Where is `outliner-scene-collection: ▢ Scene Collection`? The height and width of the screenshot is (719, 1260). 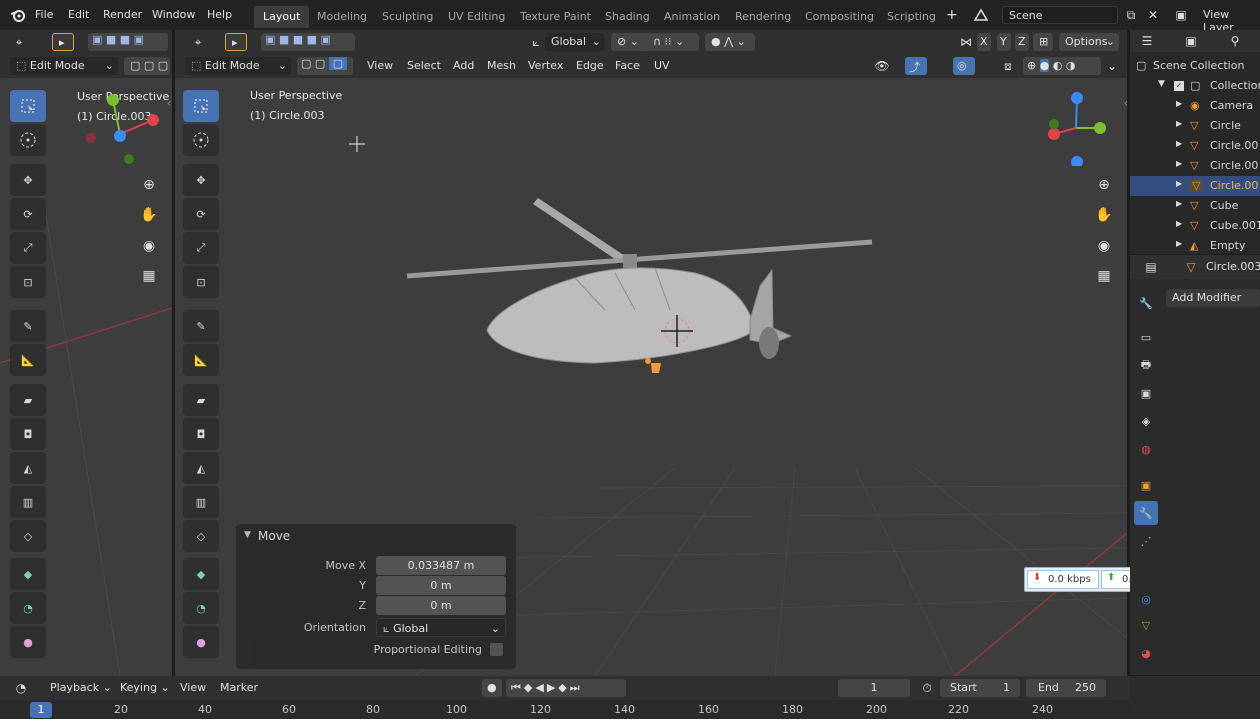 outliner-scene-collection: ▢ Scene Collection is located at coordinates (1195, 66).